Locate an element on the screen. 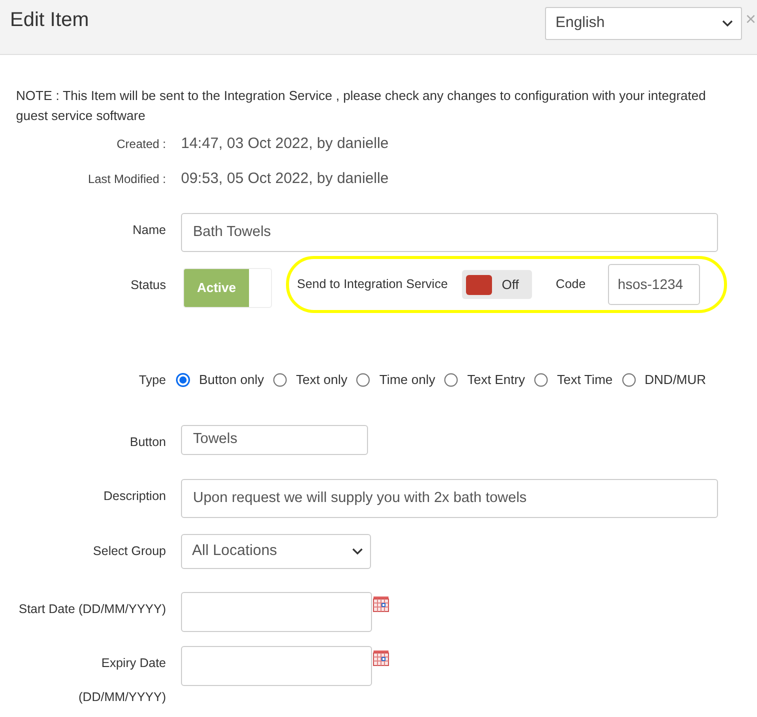 The height and width of the screenshot is (717, 757). meta-value: 14:47, 03 Oct 2022, by danielle is located at coordinates (285, 144).